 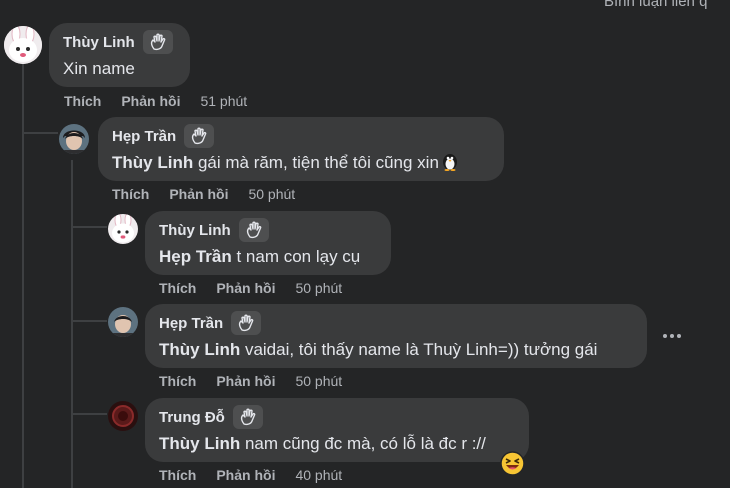 I want to click on comment-text: Xin name, so click(x=120, y=69).